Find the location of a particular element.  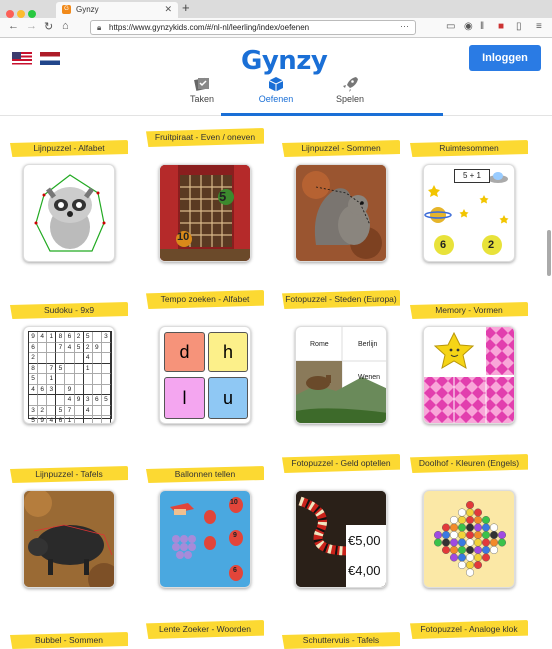

new-tab-button: + is located at coordinates (186, 7).